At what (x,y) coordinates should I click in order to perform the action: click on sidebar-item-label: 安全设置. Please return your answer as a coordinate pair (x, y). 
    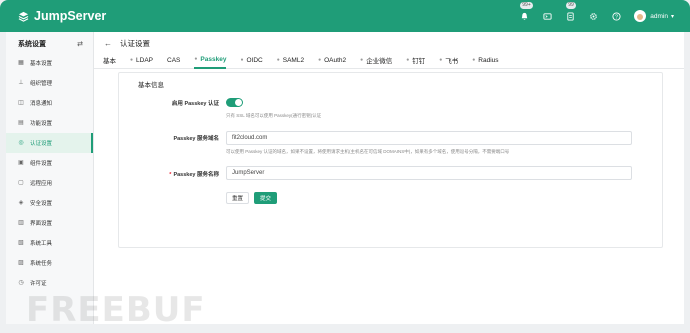
    Looking at the image, I should click on (41, 204).